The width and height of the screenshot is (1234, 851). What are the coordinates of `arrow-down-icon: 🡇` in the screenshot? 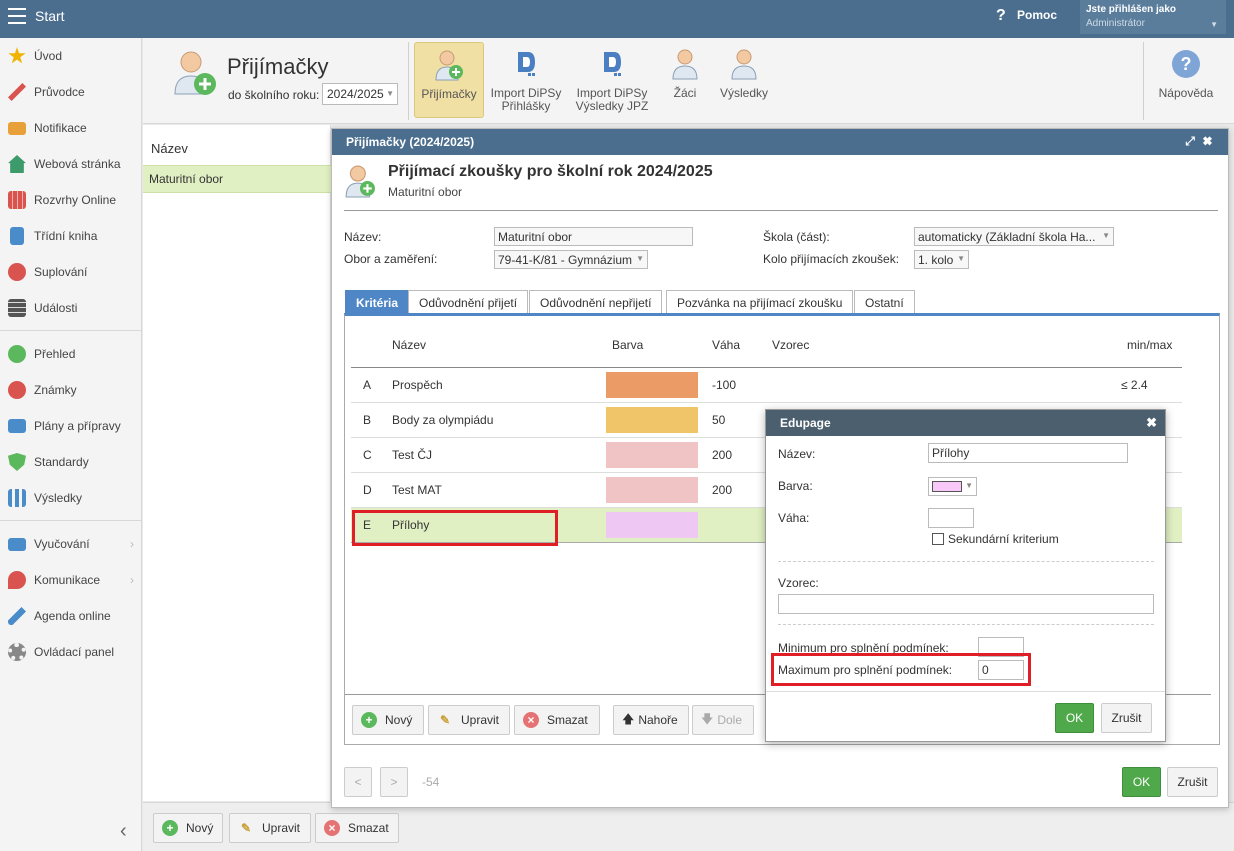 It's located at (707, 718).